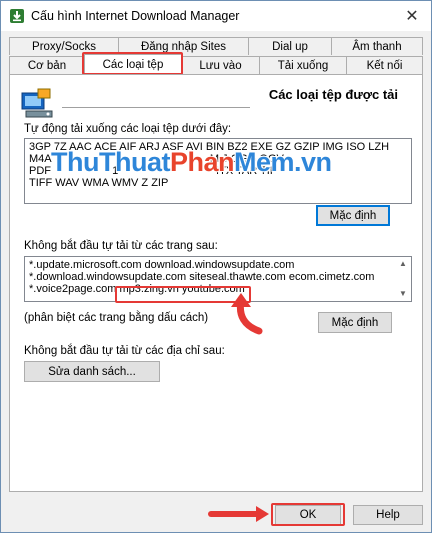 The height and width of the screenshot is (534, 432). I want to click on tab-file-types: Các loại tệp, so click(133, 64).